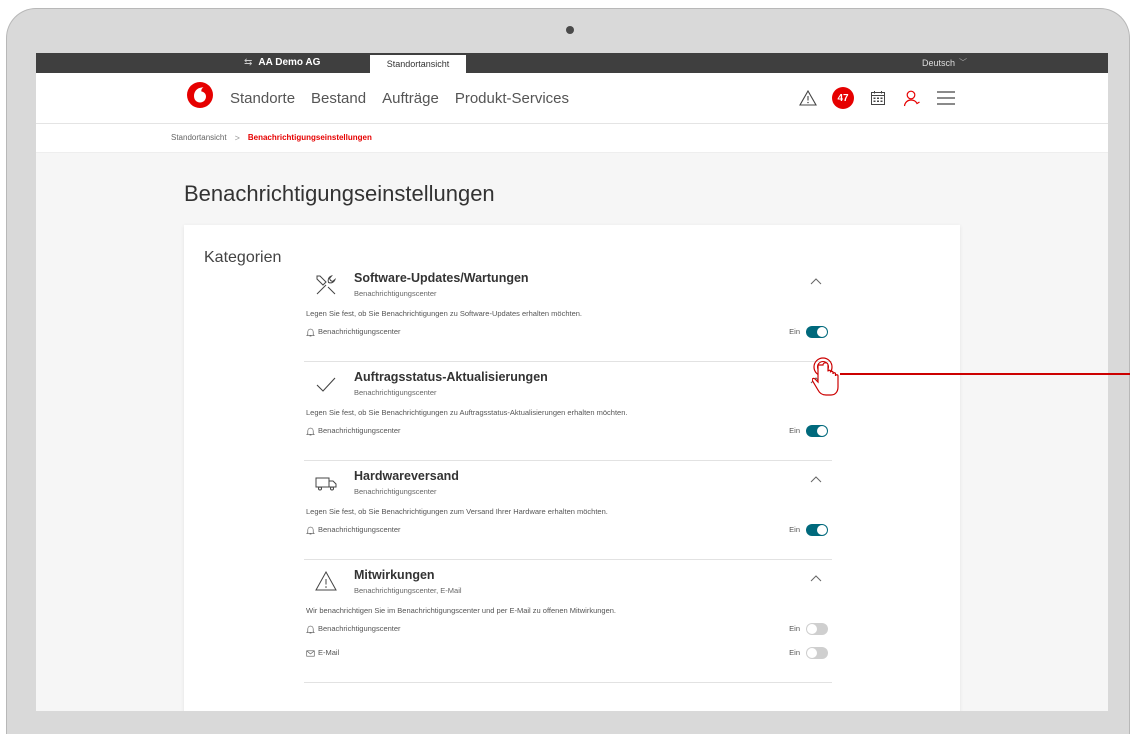  Describe the element at coordinates (410, 98) in the screenshot. I see `nav-link-auftraege: Aufträge` at that location.